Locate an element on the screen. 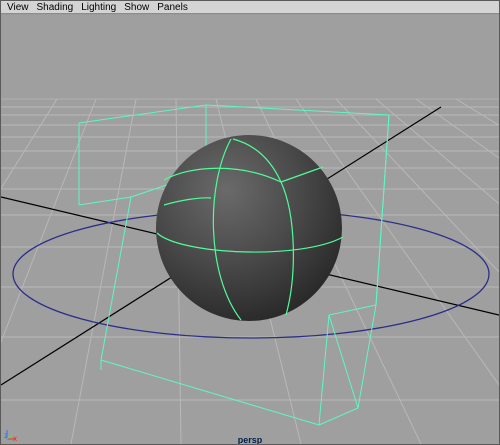 This screenshot has width=500, height=445. panel-menubar: View Shading Lighting Show Panels is located at coordinates (250, 7).